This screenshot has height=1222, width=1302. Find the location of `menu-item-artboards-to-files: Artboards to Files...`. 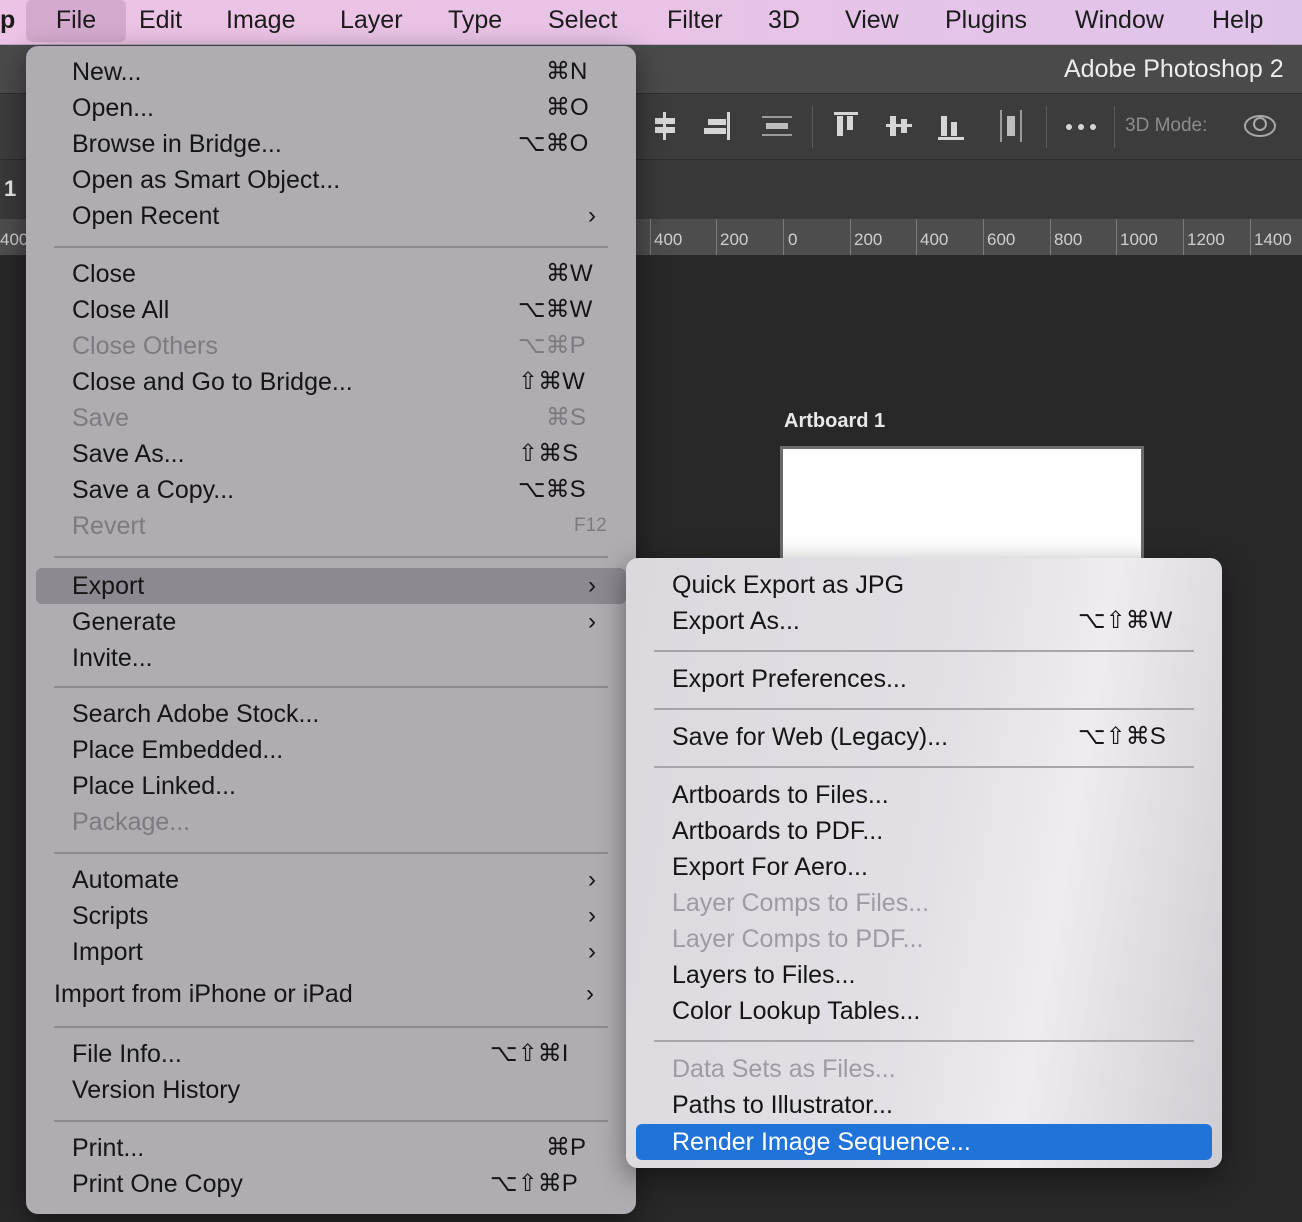

menu-item-artboards-to-files: Artboards to Files... is located at coordinates (932, 795).